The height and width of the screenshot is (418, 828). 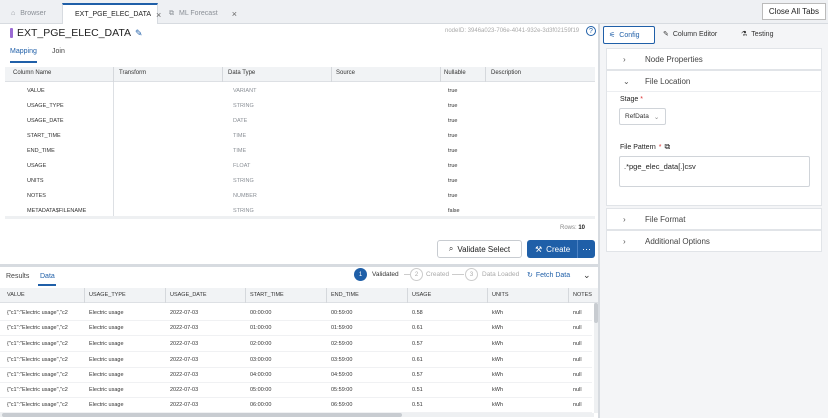 I want to click on column-header: VALUE, so click(x=16, y=295).